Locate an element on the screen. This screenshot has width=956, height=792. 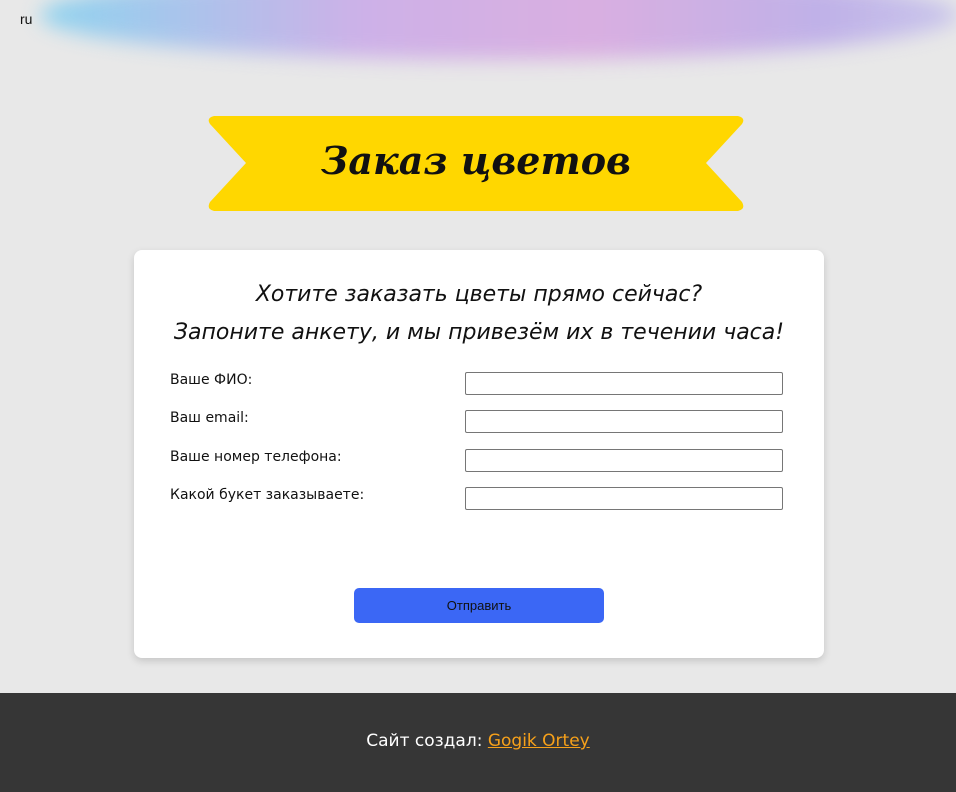
submit-button: Отправить is located at coordinates (479, 605).